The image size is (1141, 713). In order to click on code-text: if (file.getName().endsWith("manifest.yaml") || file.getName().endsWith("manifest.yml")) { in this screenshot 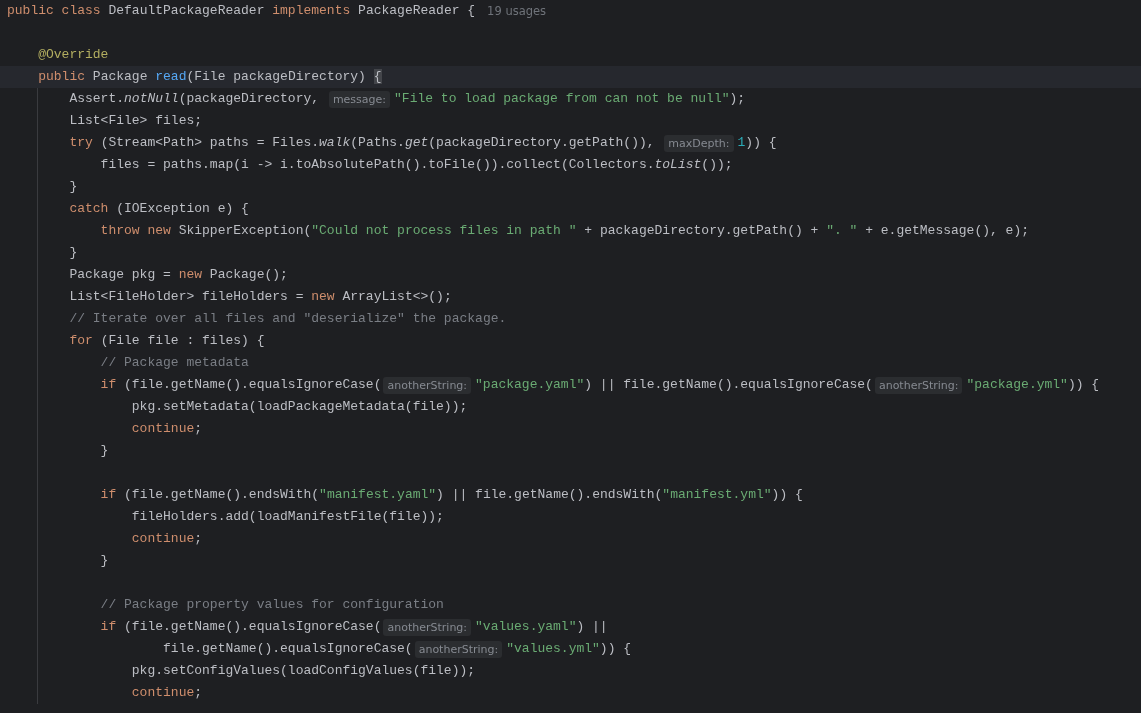, I will do `click(451, 495)`.